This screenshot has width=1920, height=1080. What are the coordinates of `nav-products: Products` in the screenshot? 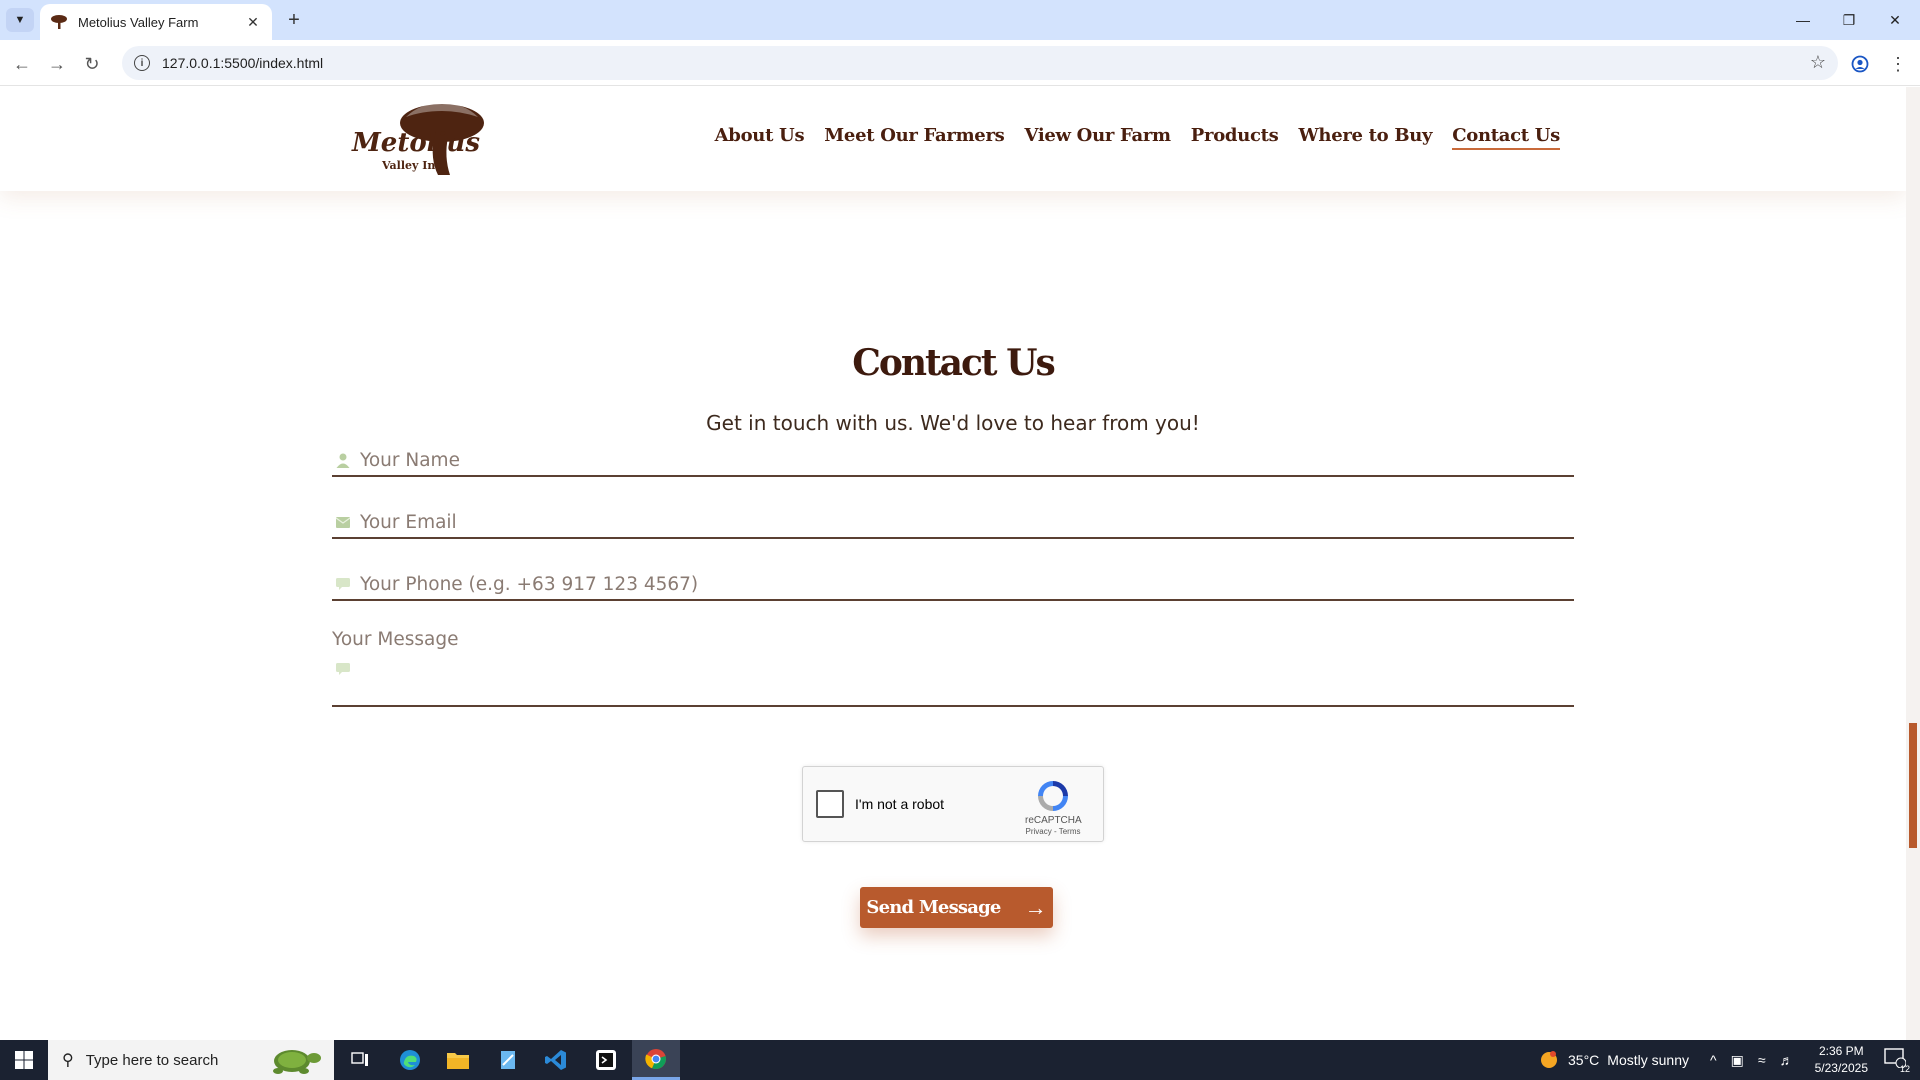 It's located at (1235, 137).